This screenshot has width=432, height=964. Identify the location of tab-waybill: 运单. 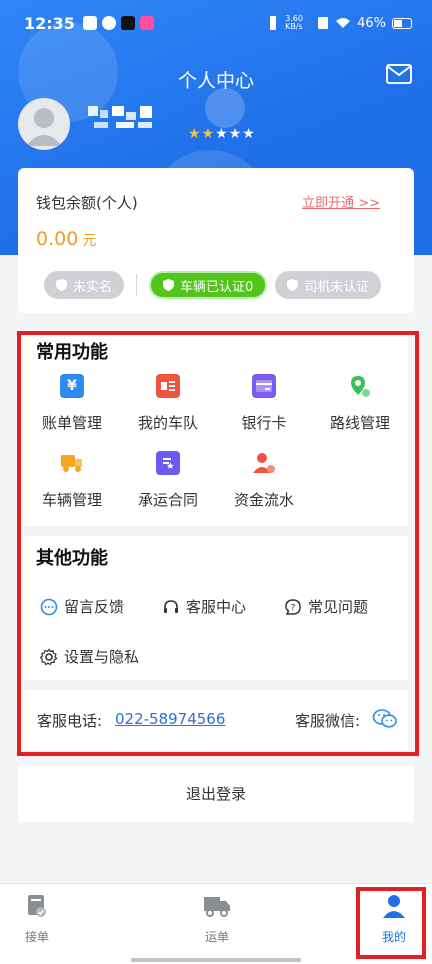
(217, 919).